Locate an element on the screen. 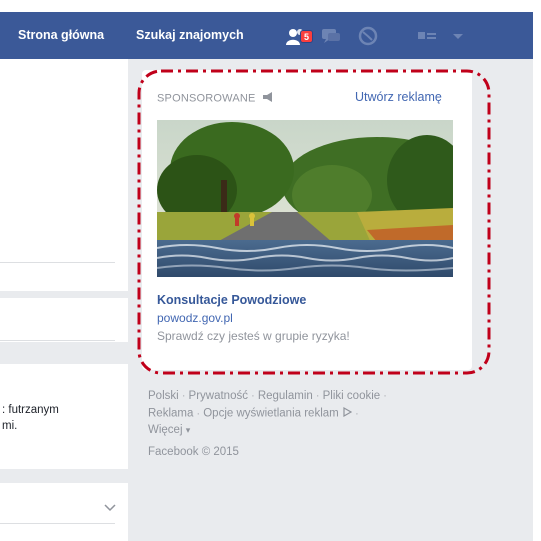 The height and width of the screenshot is (541, 541). footer-copyright: Facebook © 2015 is located at coordinates (193, 452).